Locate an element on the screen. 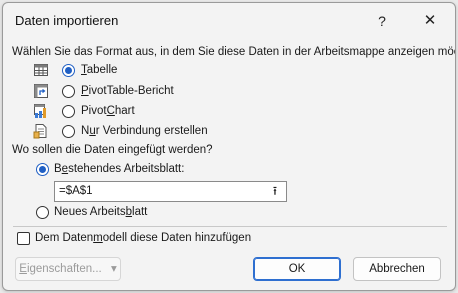 The width and height of the screenshot is (458, 293). radio-new-worksheet-prefix: Neues Arbeits is located at coordinates (90, 212).